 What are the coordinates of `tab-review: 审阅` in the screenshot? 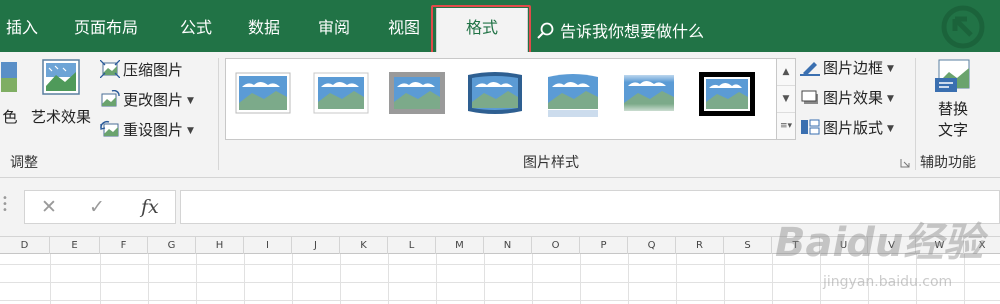 It's located at (334, 28).